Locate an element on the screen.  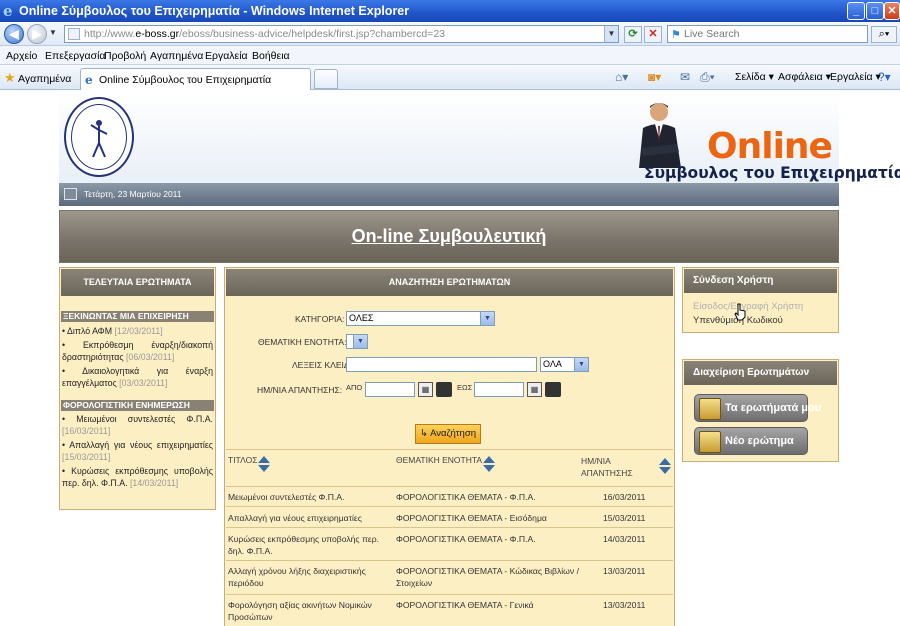
tools-menu: Εργαλεία ▾ is located at coordinates (855, 77).